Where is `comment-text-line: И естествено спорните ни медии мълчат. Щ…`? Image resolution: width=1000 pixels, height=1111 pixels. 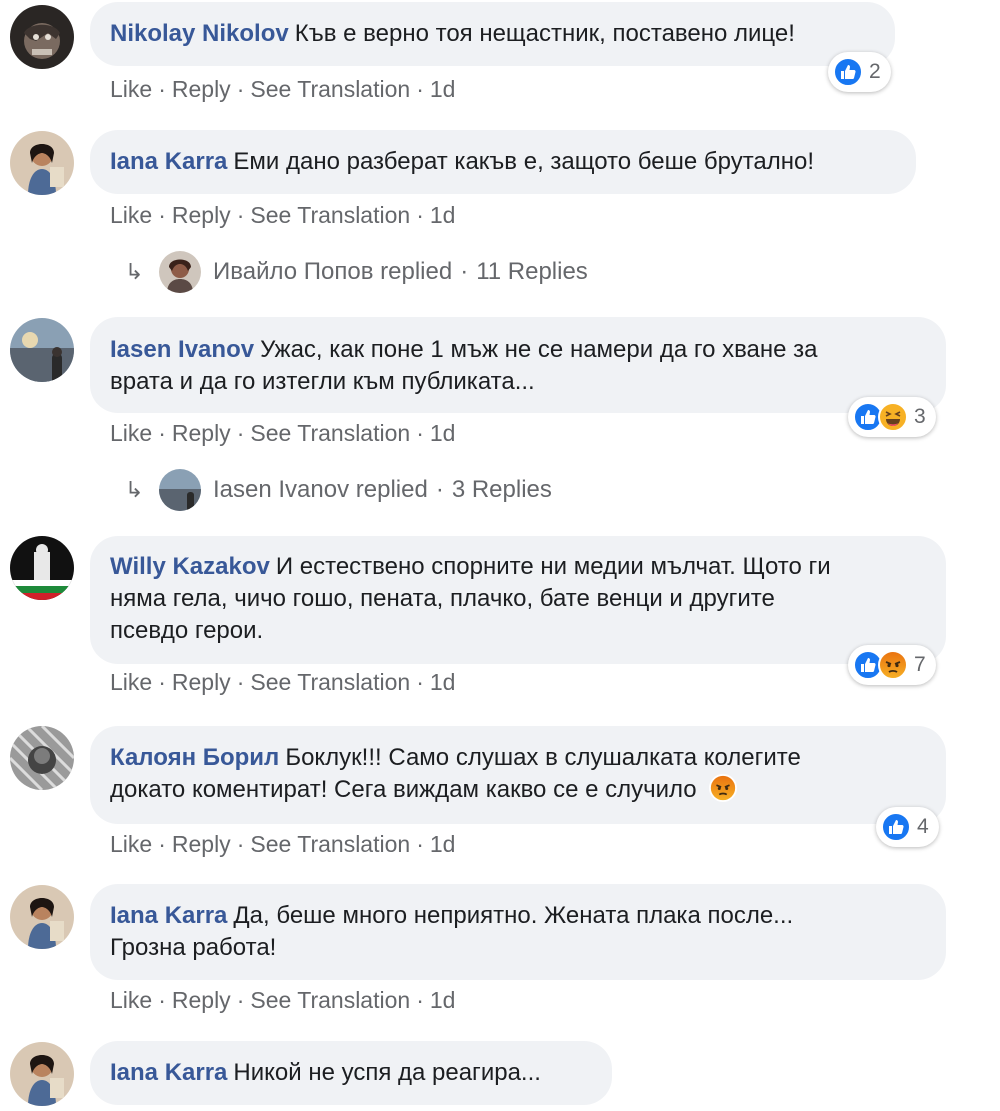
comment-text-line: И естествено спорните ни медии мълчат. Щ… is located at coordinates (553, 566).